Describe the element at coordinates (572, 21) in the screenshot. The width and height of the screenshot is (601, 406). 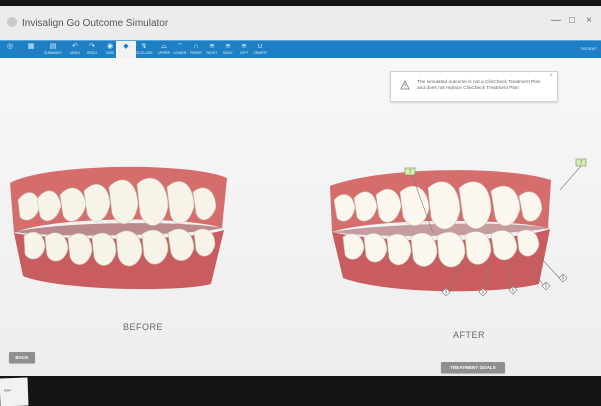
I see `maximize-button: □` at that location.